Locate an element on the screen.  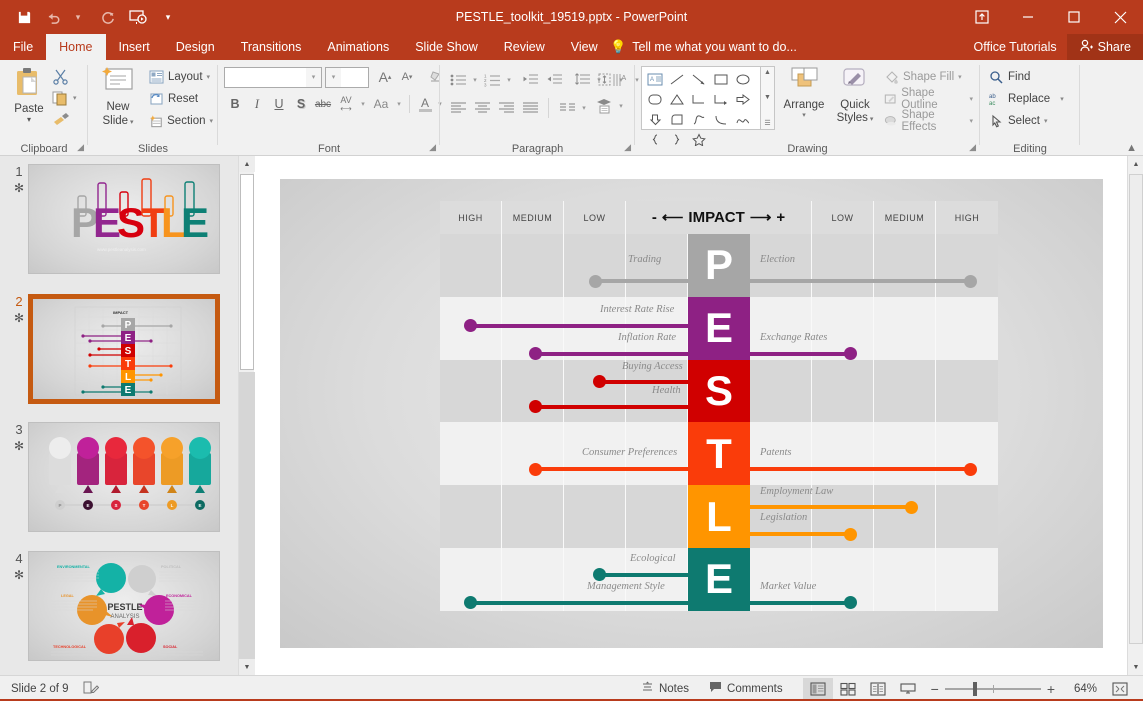
shape-elbow-arrow-icon is located at coordinates (721, 99).